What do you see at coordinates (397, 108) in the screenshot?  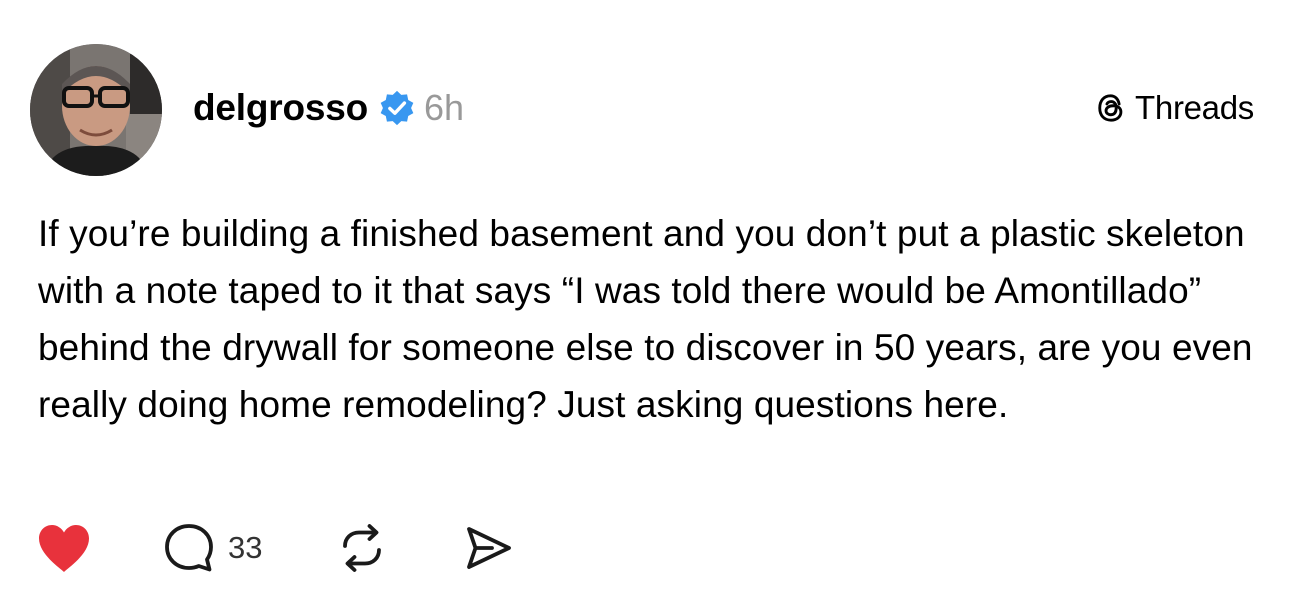 I see `verified-badge-icon` at bounding box center [397, 108].